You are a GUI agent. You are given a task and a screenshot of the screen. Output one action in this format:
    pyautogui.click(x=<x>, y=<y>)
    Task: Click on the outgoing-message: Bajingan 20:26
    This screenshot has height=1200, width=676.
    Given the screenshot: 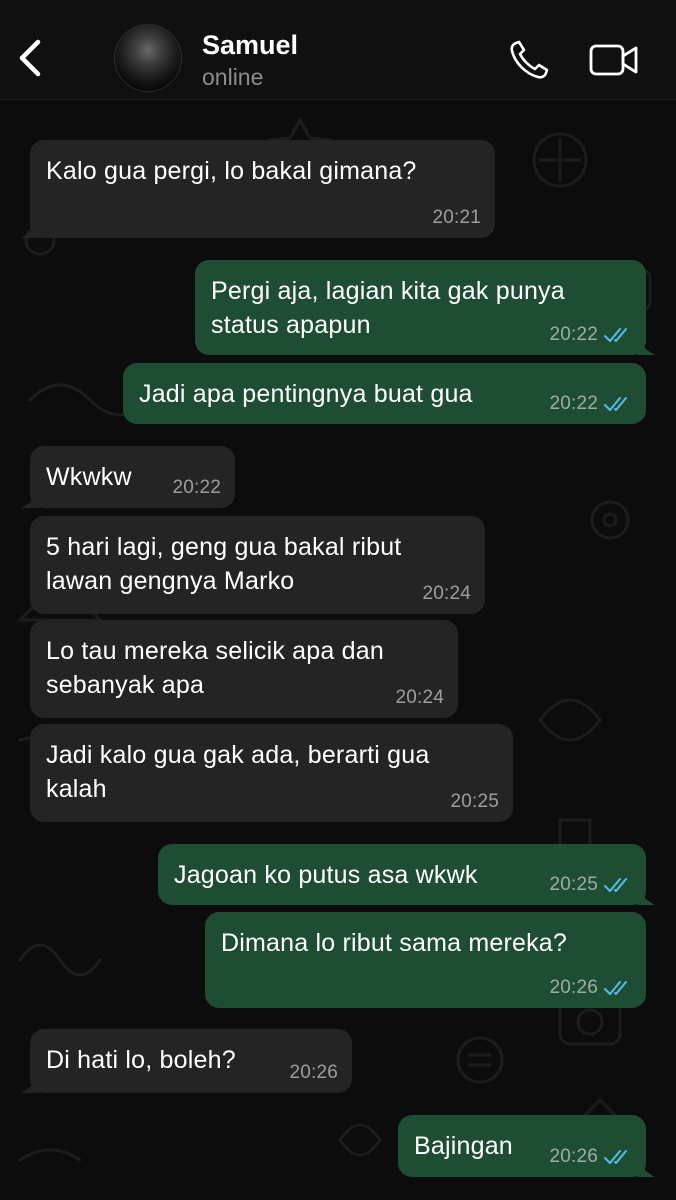 What is the action you would take?
    pyautogui.click(x=526, y=1146)
    